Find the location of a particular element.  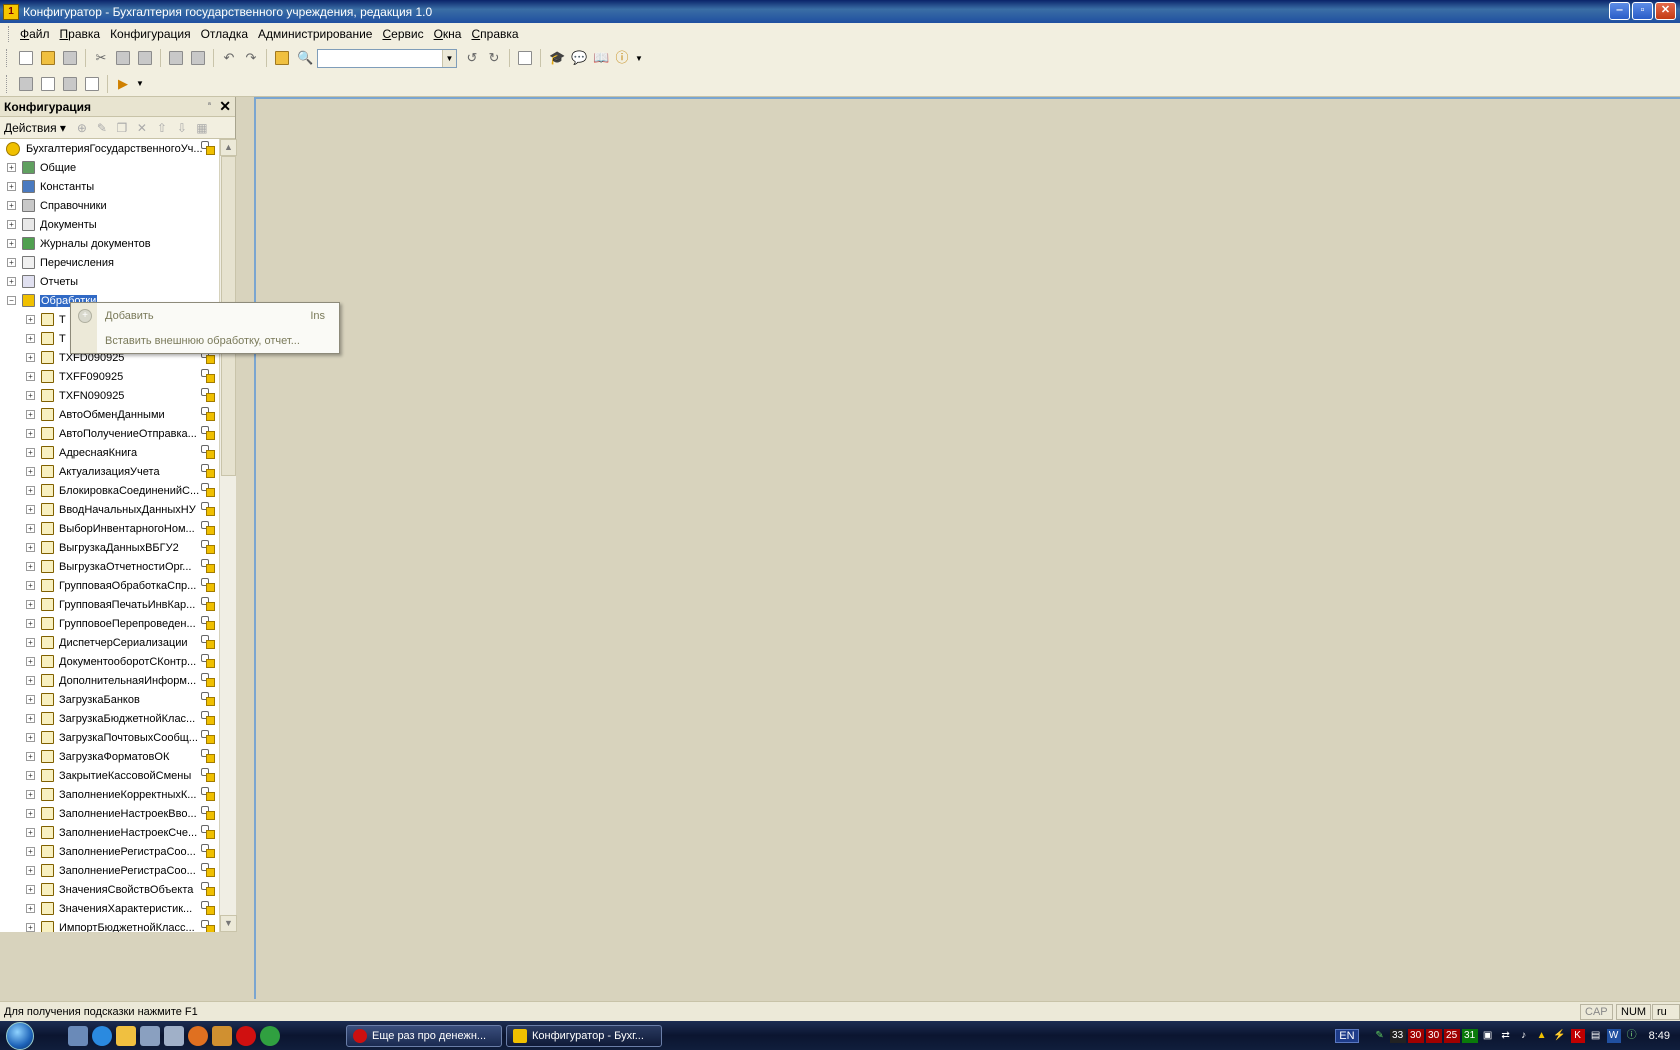

menu-item-2: Конфигурация is located at coordinates (150, 34).